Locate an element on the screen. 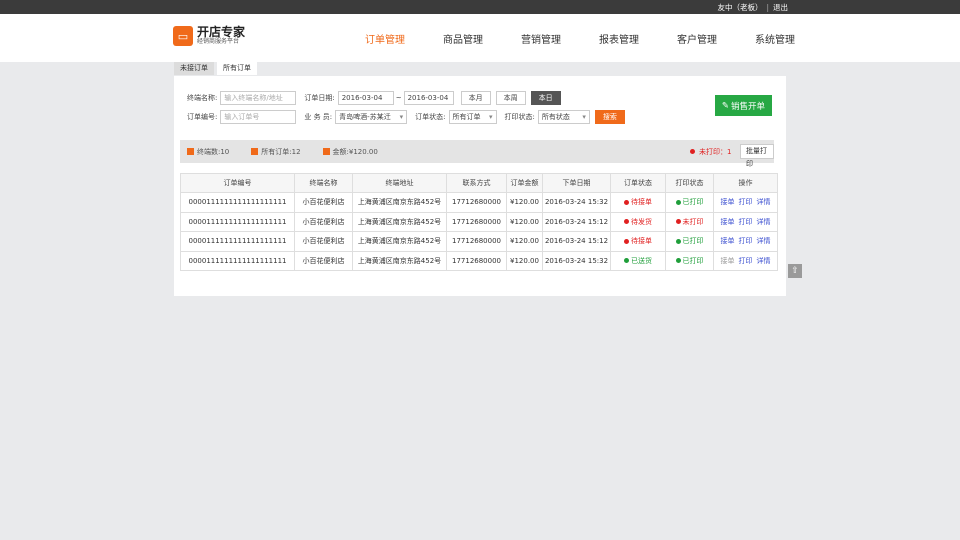 The width and height of the screenshot is (960, 540). col-order-status: 订单状态 is located at coordinates (638, 183).